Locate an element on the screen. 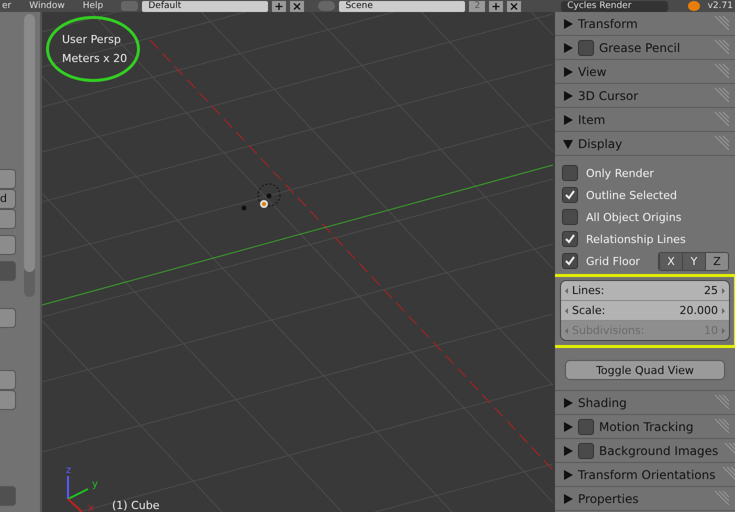  toggle-quad-view-button: Toggle Quad View is located at coordinates (645, 370).